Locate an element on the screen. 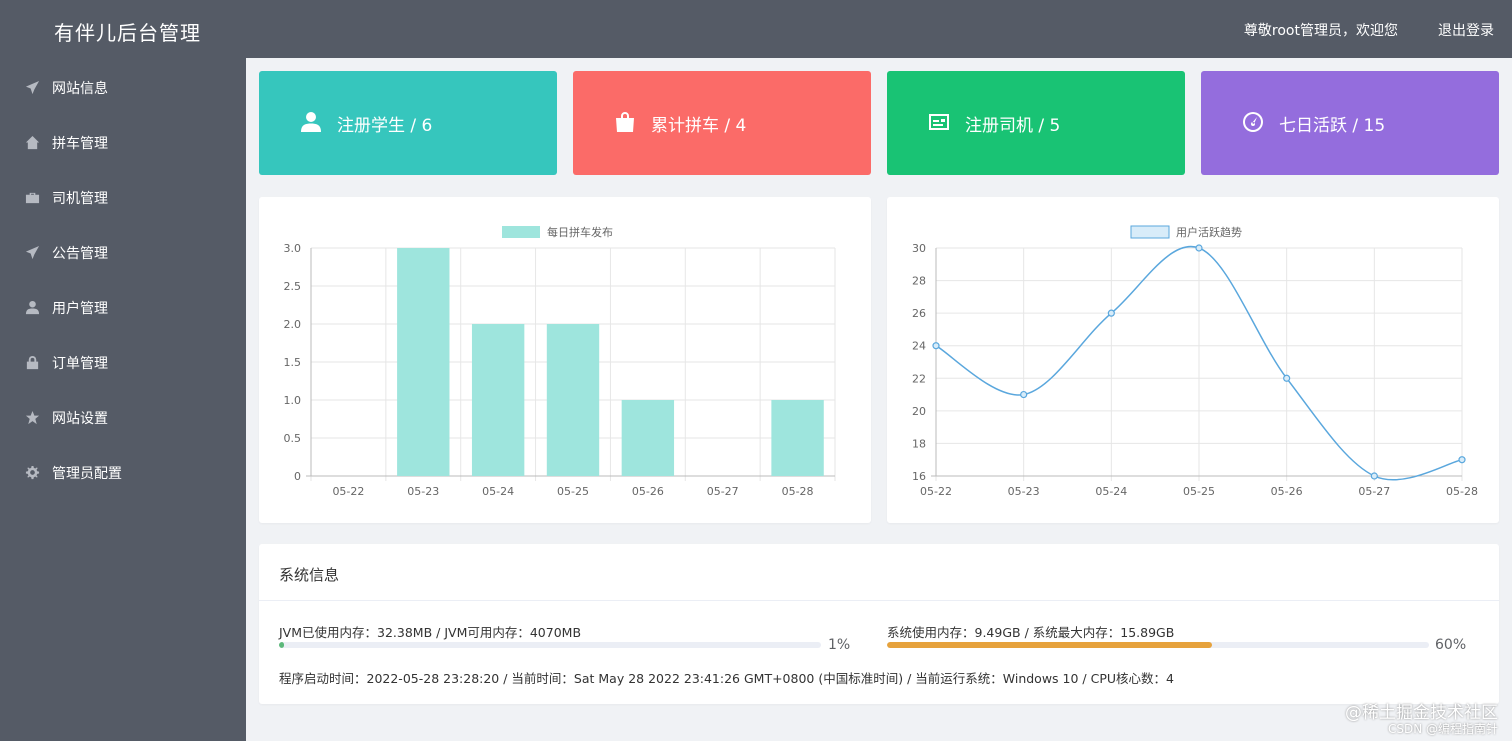  sidebar-item-label: 公告管理 is located at coordinates (80, 253).